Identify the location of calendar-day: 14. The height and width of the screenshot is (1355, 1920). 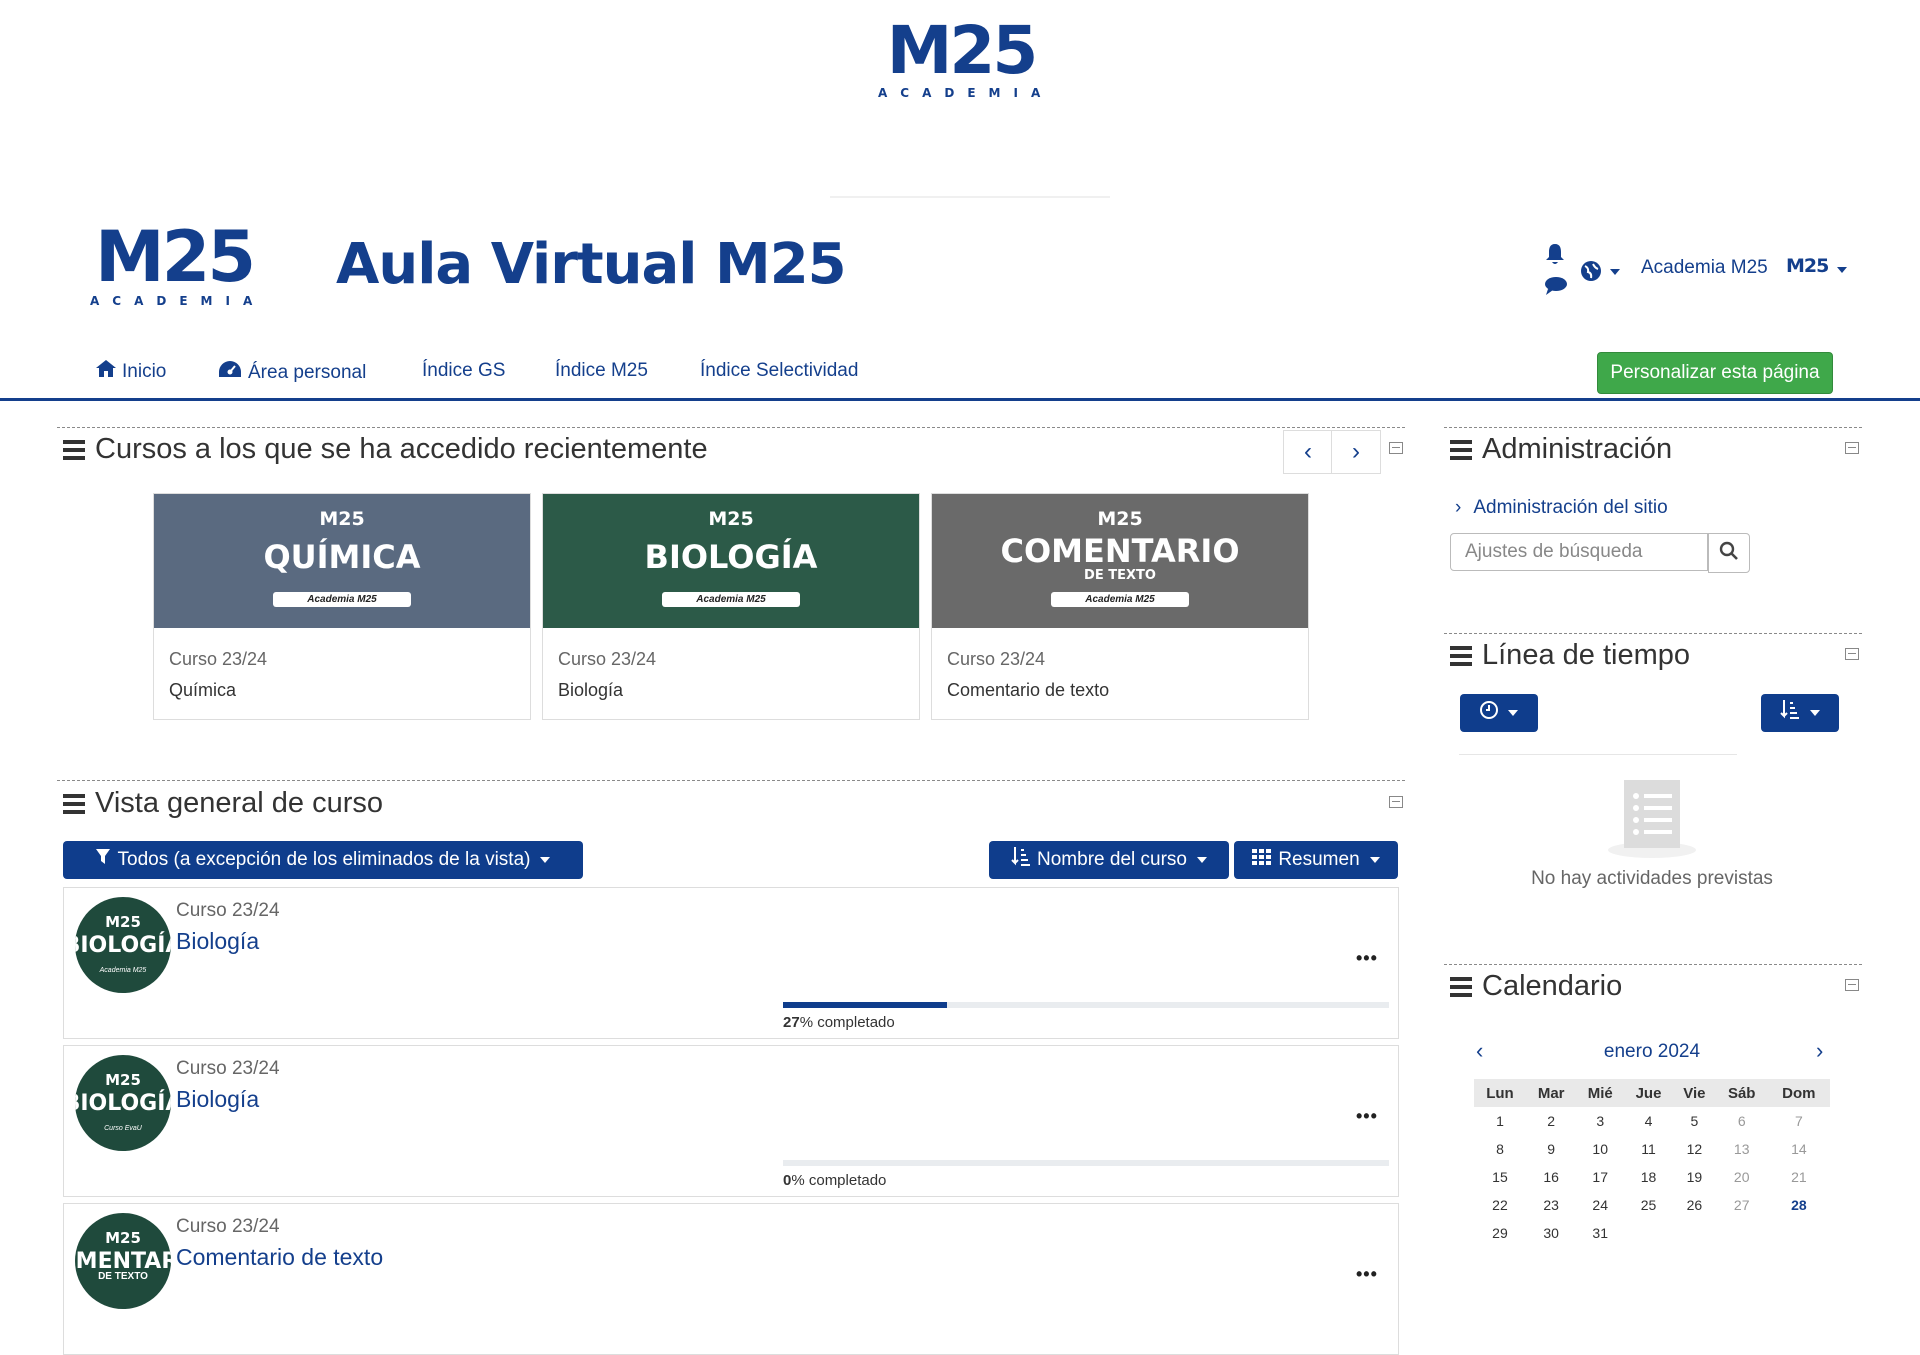
(1799, 1149).